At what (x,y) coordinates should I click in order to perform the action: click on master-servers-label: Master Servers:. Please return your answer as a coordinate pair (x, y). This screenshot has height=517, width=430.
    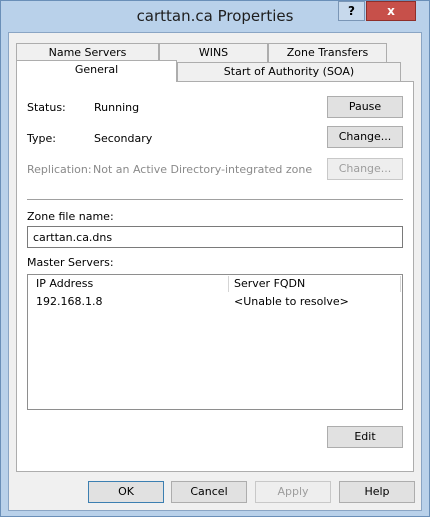
    Looking at the image, I should click on (70, 262).